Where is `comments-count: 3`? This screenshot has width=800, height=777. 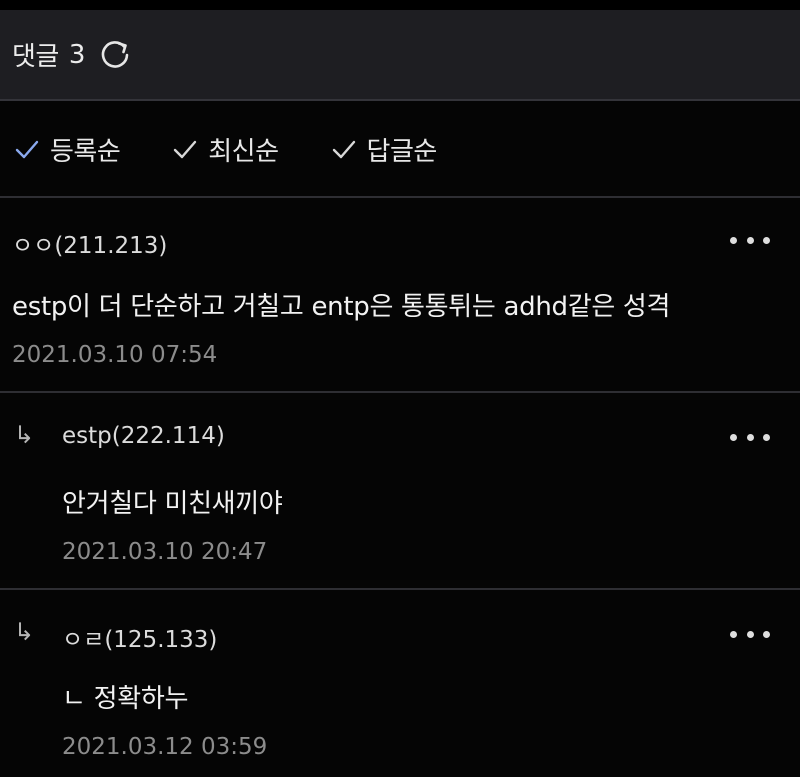
comments-count: 3 is located at coordinates (77, 54).